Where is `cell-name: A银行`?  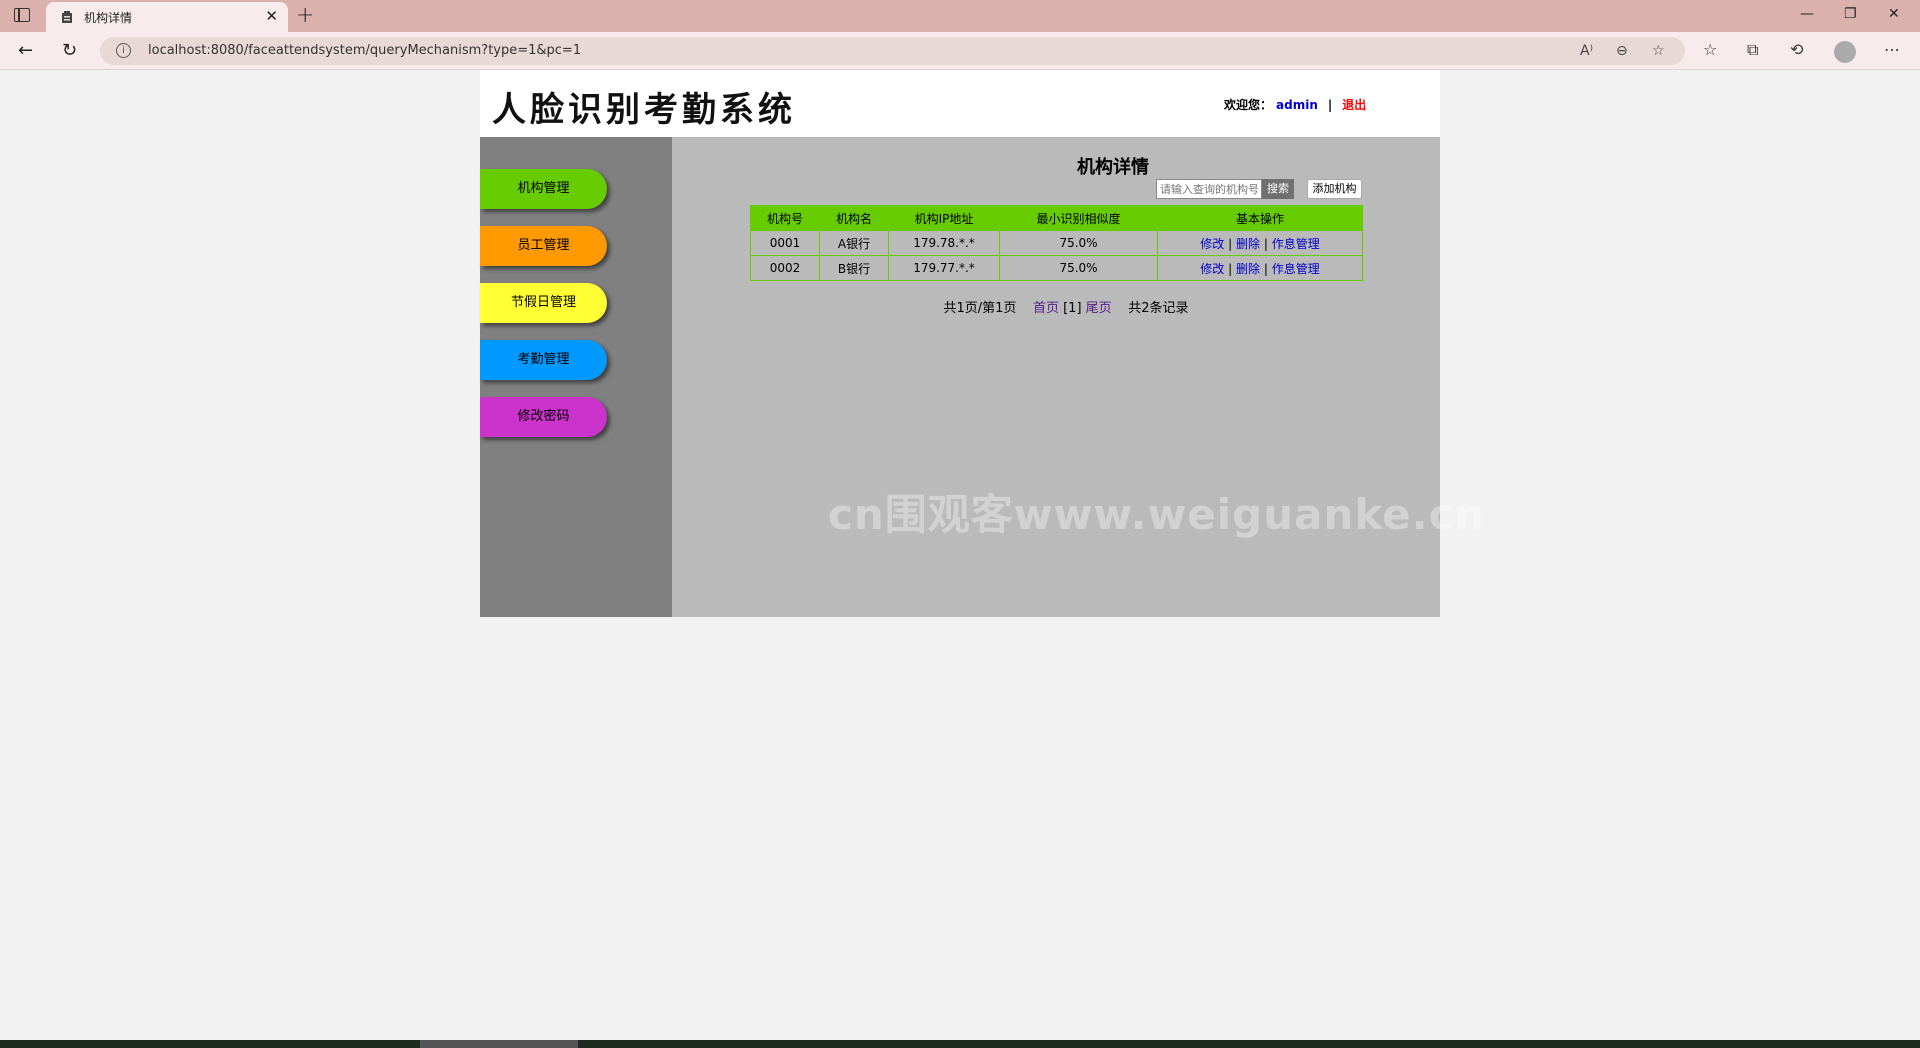
cell-name: A银行 is located at coordinates (854, 243).